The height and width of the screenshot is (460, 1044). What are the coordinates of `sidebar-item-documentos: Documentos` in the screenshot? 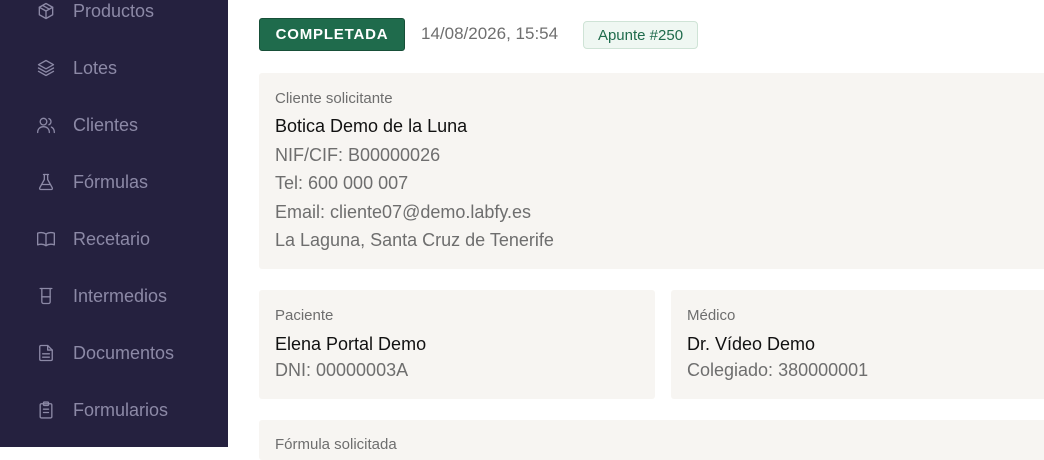 It's located at (114, 353).